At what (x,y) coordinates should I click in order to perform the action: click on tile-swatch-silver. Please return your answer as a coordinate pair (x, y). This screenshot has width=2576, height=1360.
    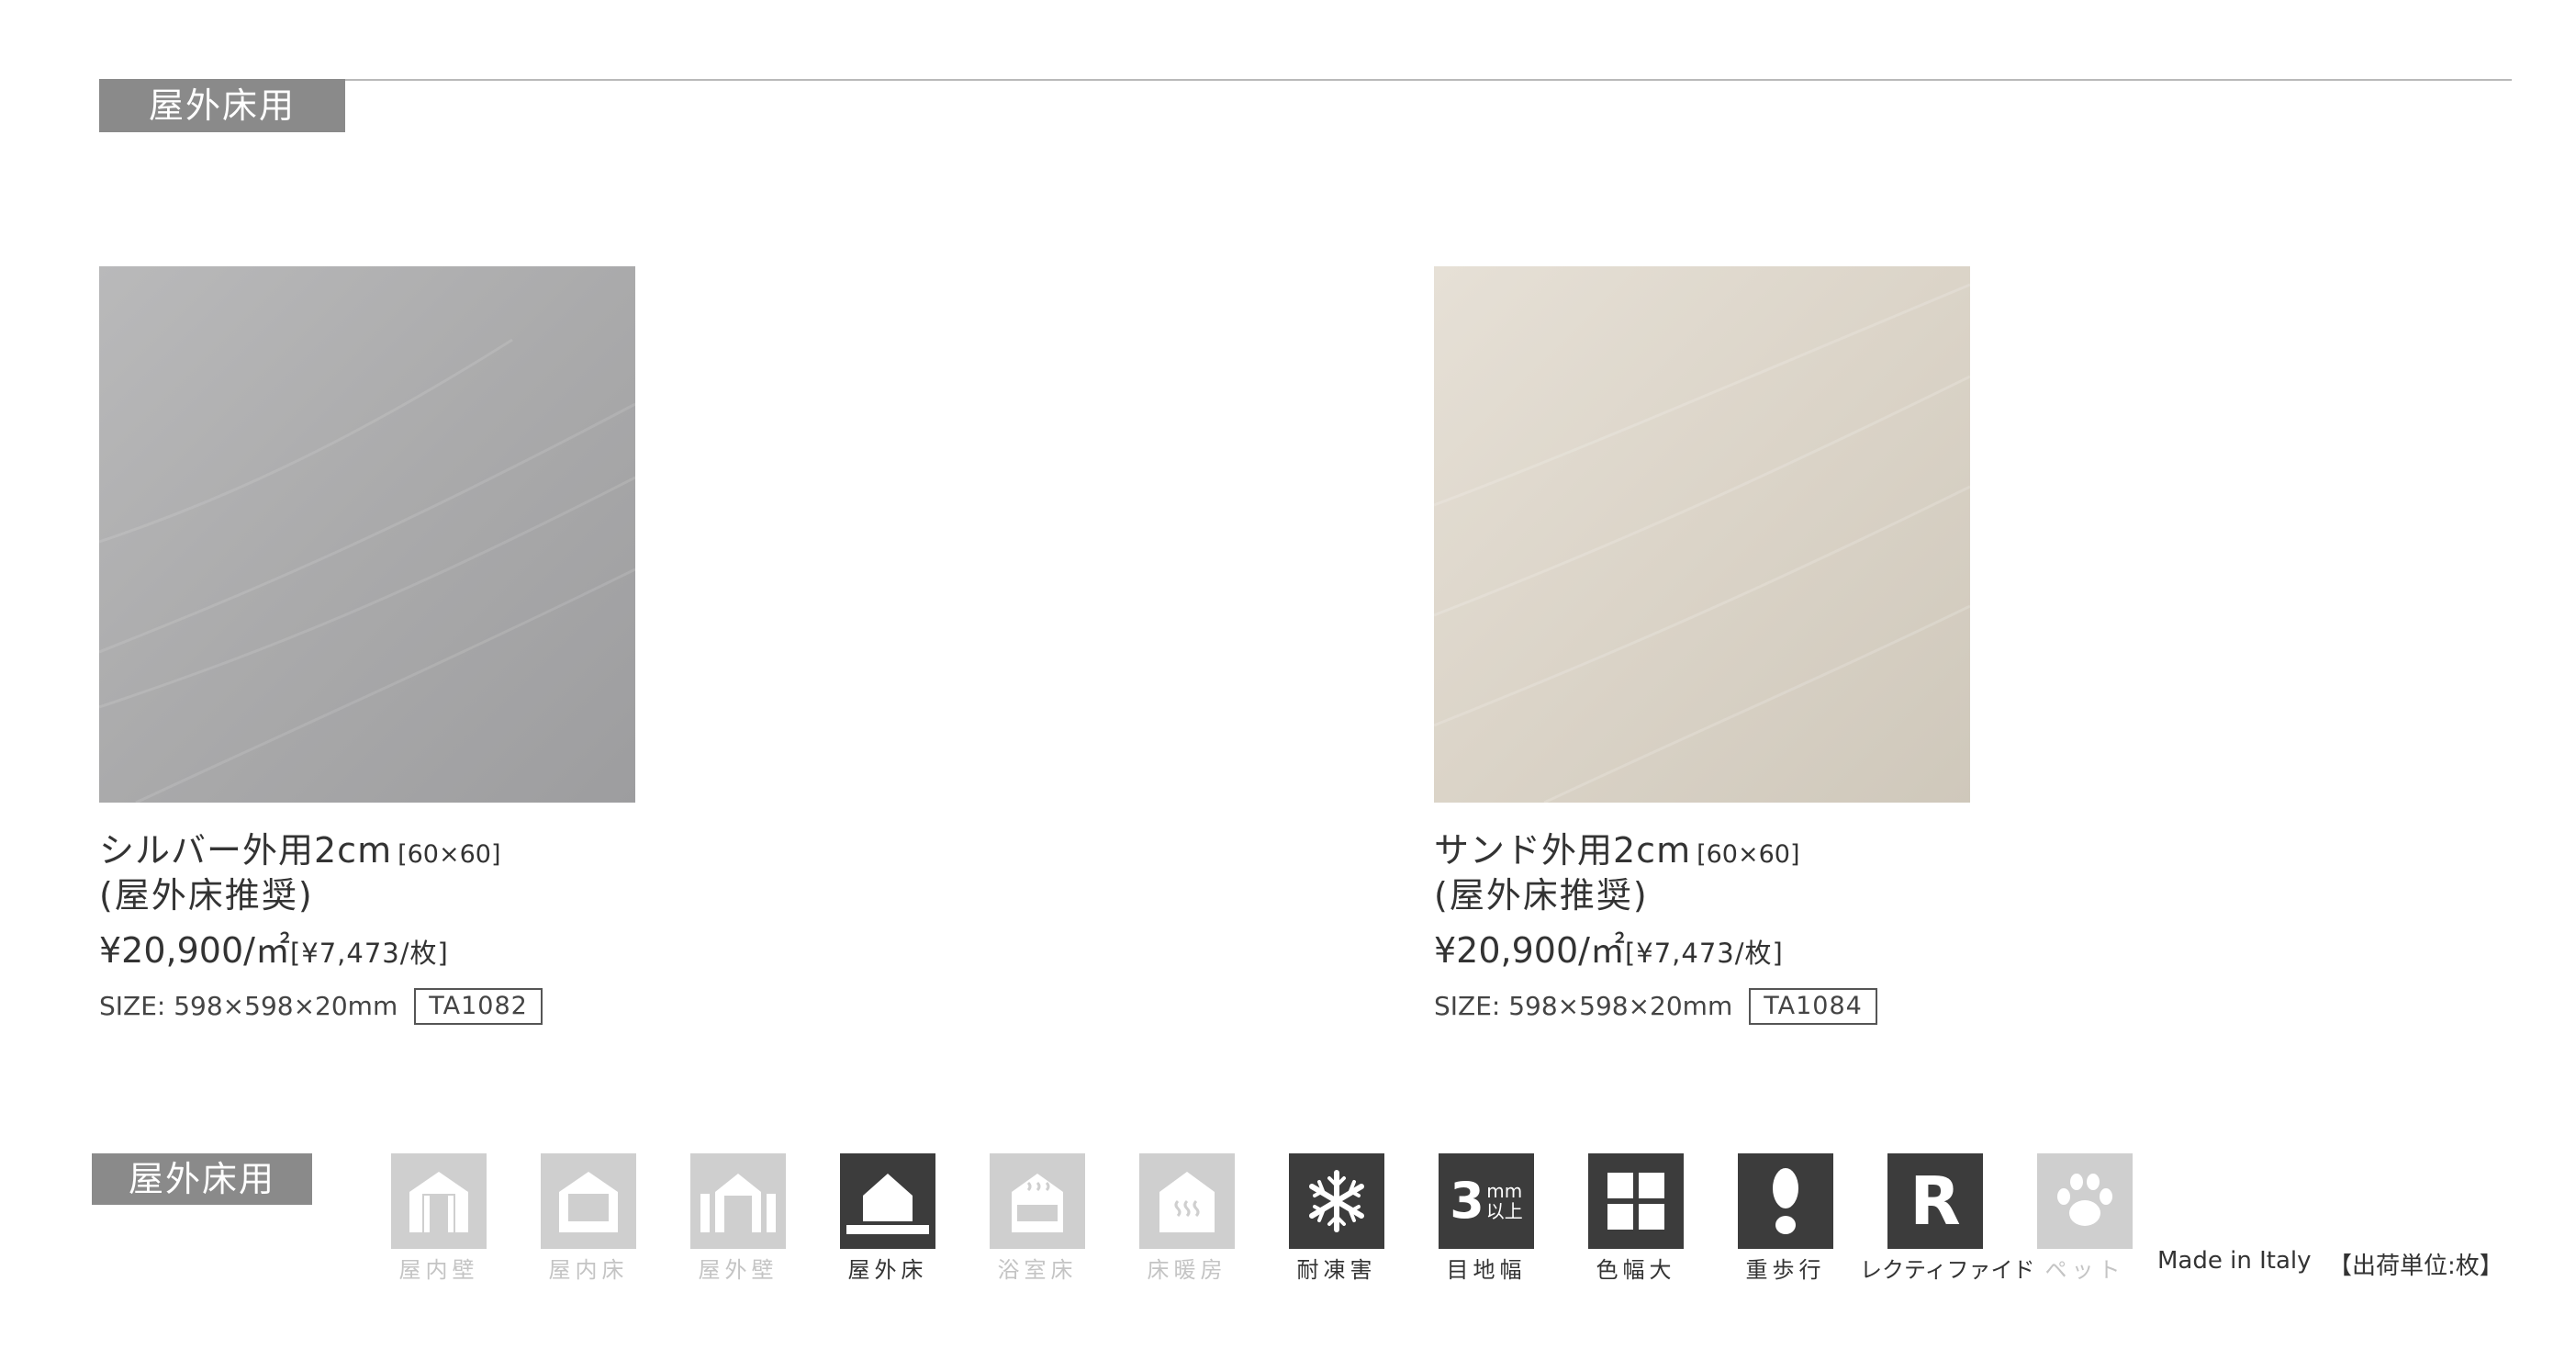
    Looking at the image, I should click on (367, 534).